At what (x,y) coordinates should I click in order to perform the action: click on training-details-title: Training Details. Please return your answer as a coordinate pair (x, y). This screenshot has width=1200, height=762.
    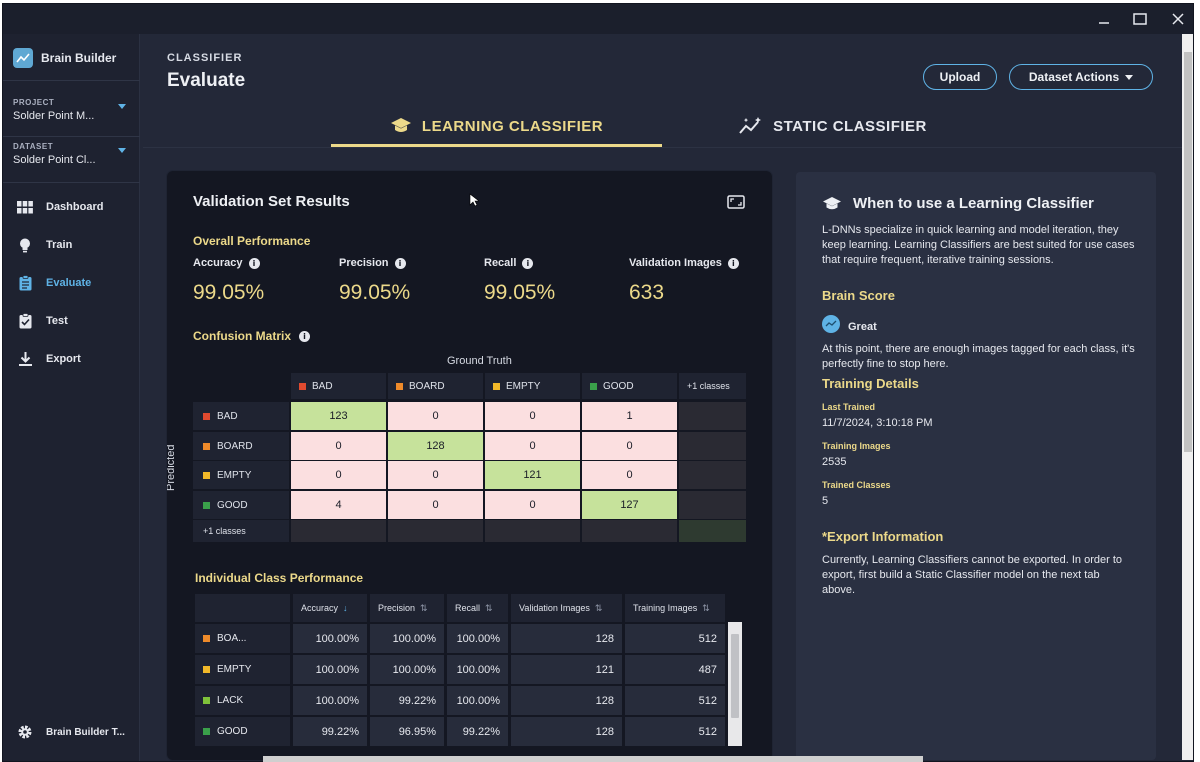
    Looking at the image, I should click on (870, 383).